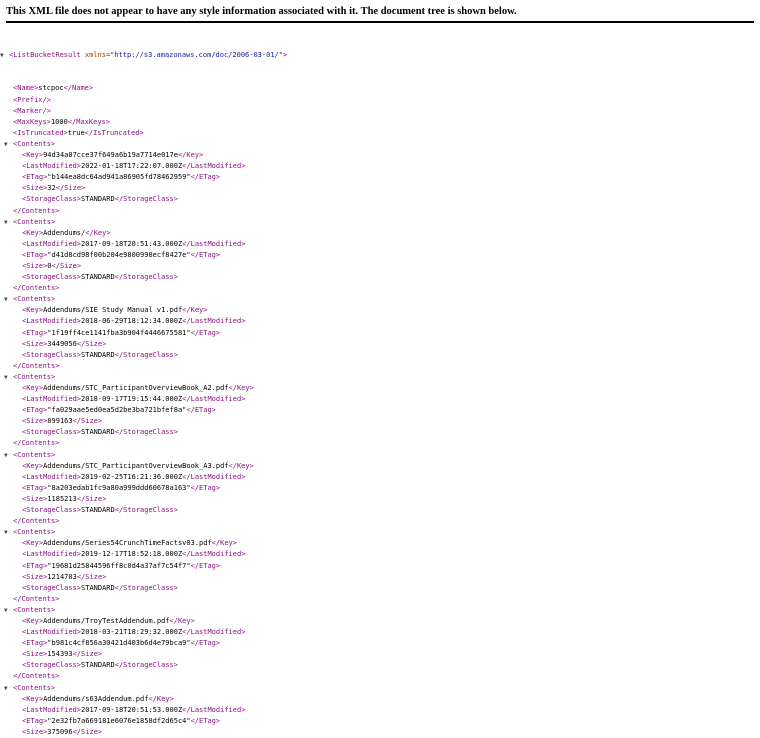  I want to click on field-value: 2022-01-18T17:22:07.000Z, so click(132, 166).